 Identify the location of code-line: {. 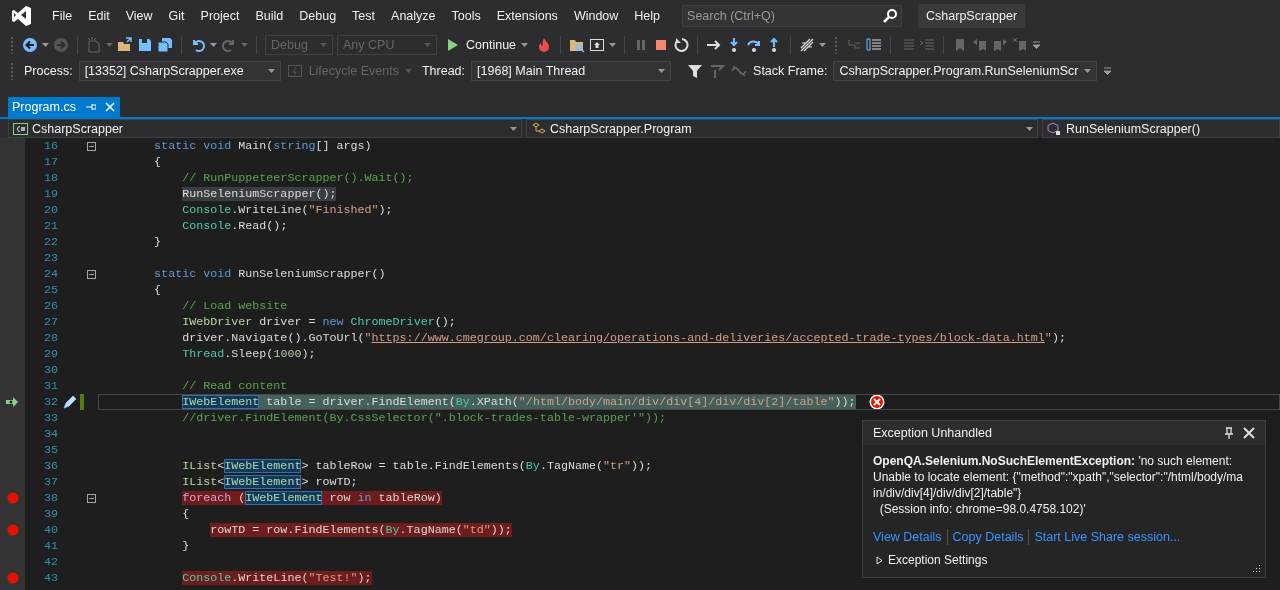
(157, 290).